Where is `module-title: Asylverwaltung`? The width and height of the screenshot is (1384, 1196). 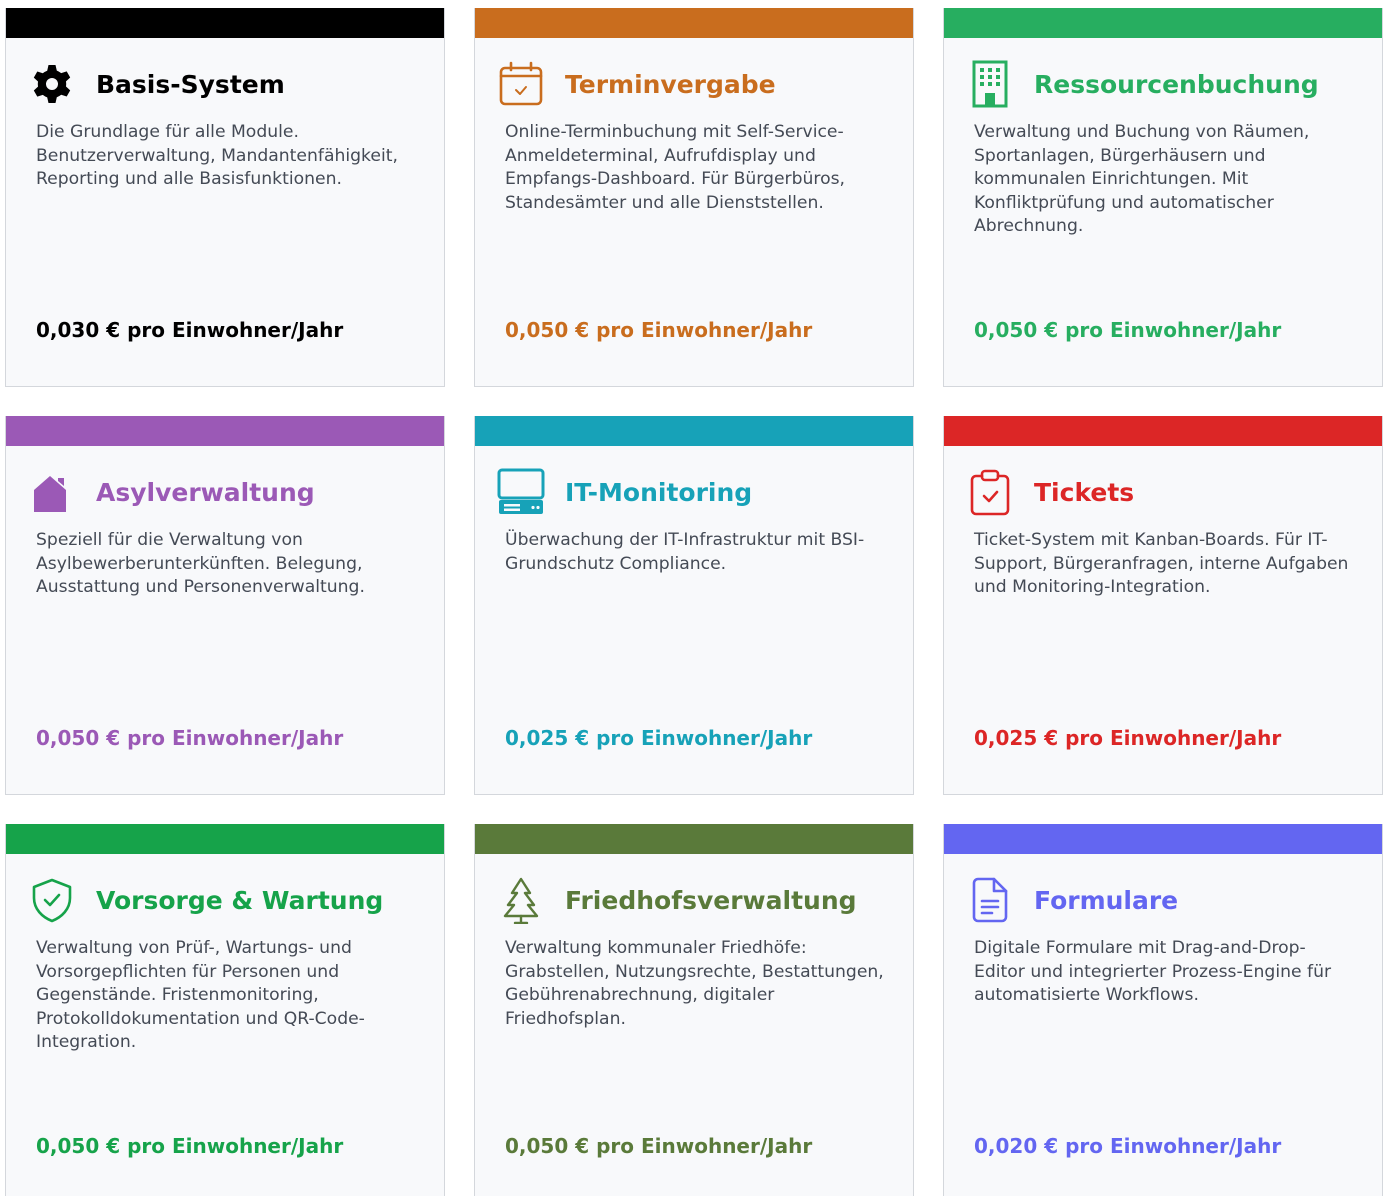 module-title: Asylverwaltung is located at coordinates (205, 492).